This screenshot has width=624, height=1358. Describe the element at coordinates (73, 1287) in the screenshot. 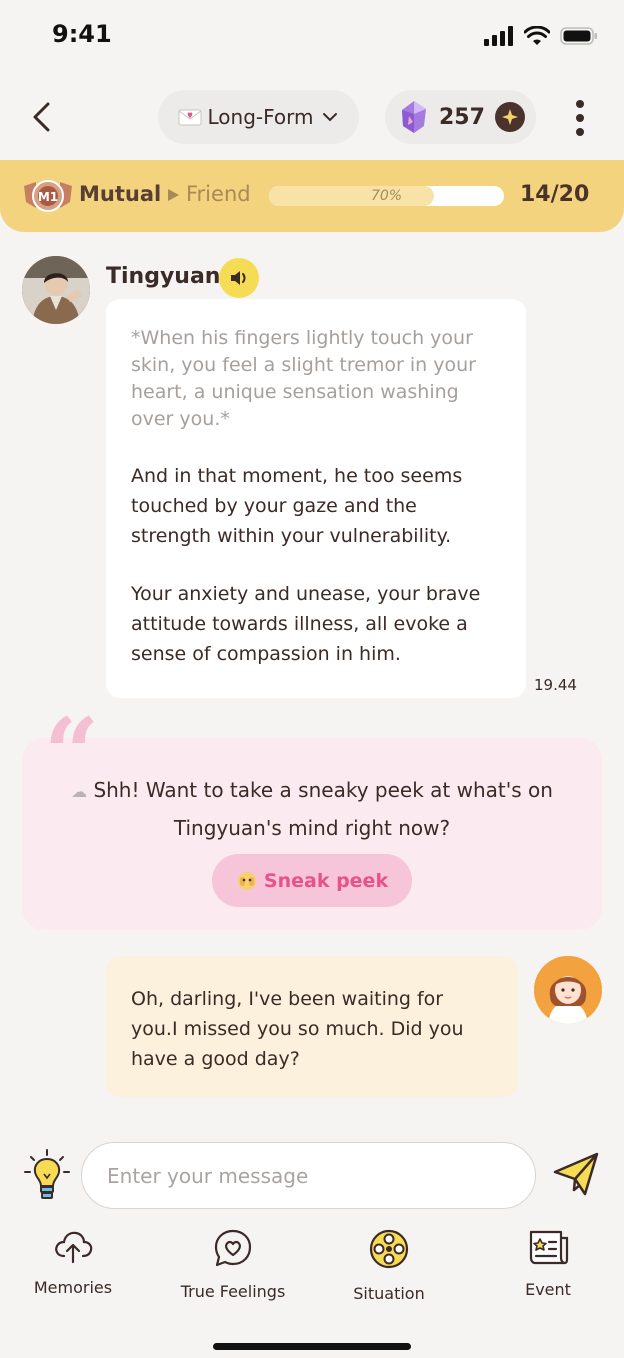

I see `nav-label: Memories` at that location.